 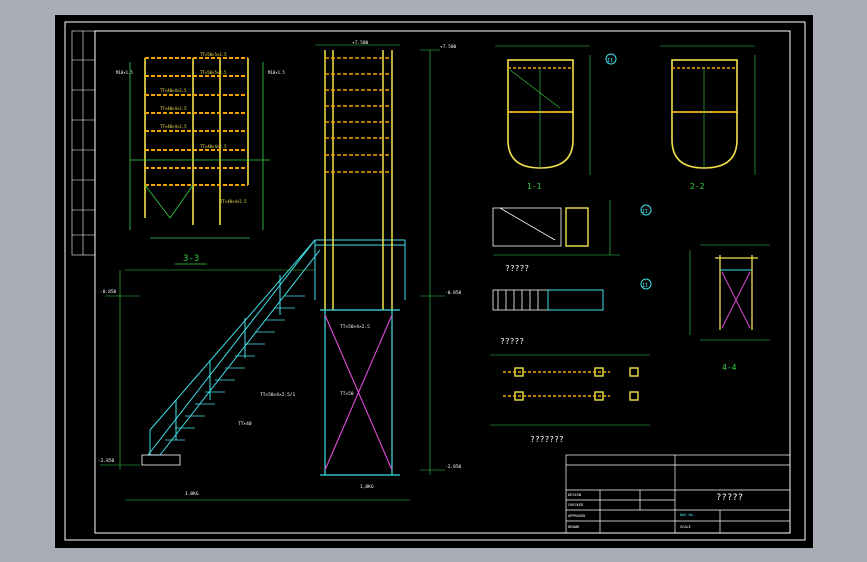 What do you see at coordinates (512, 341) in the screenshot?
I see `plan-b-label: ?????` at bounding box center [512, 341].